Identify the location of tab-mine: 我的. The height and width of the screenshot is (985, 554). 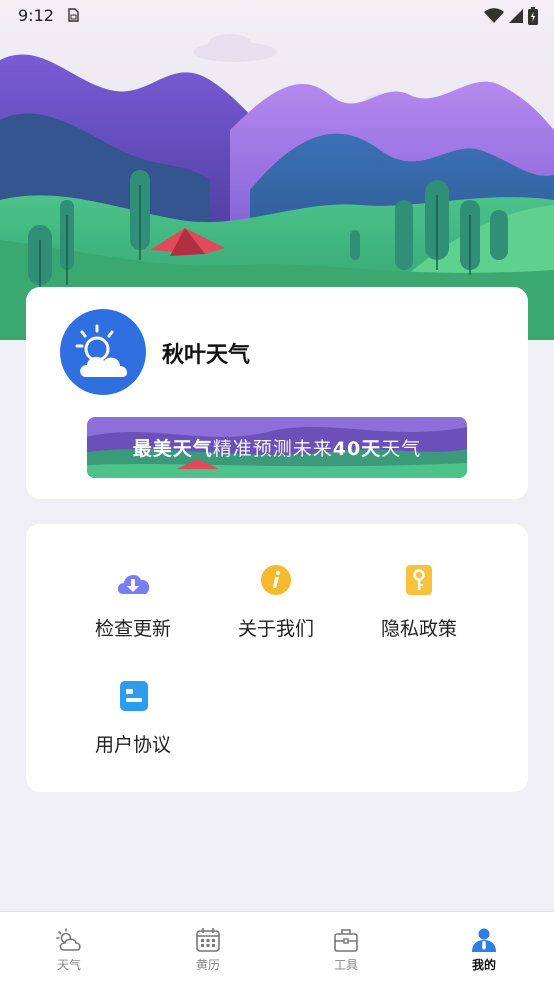
(484, 949).